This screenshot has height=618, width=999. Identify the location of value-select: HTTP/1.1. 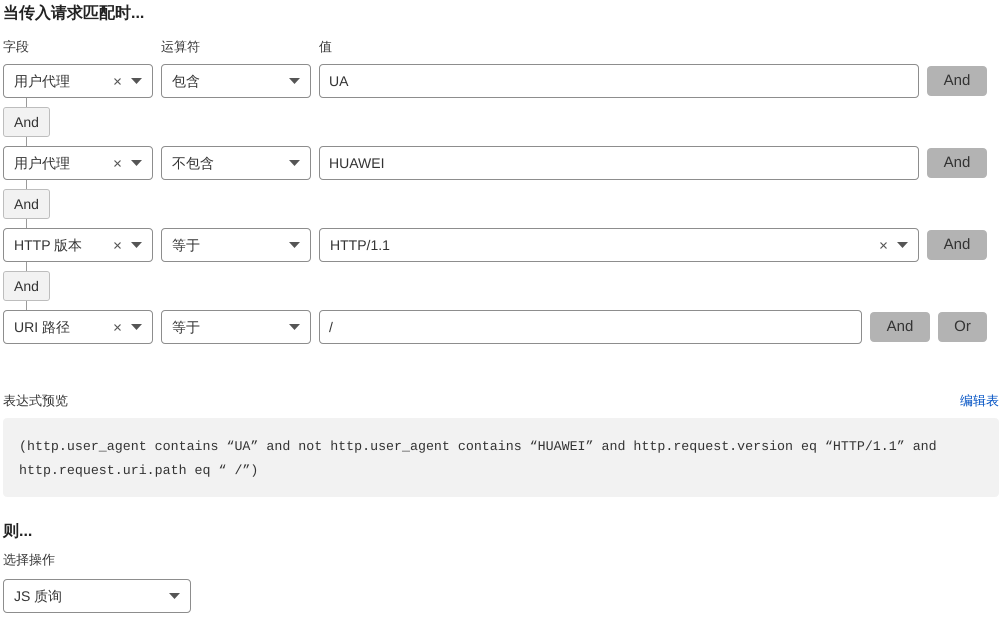
(619, 245).